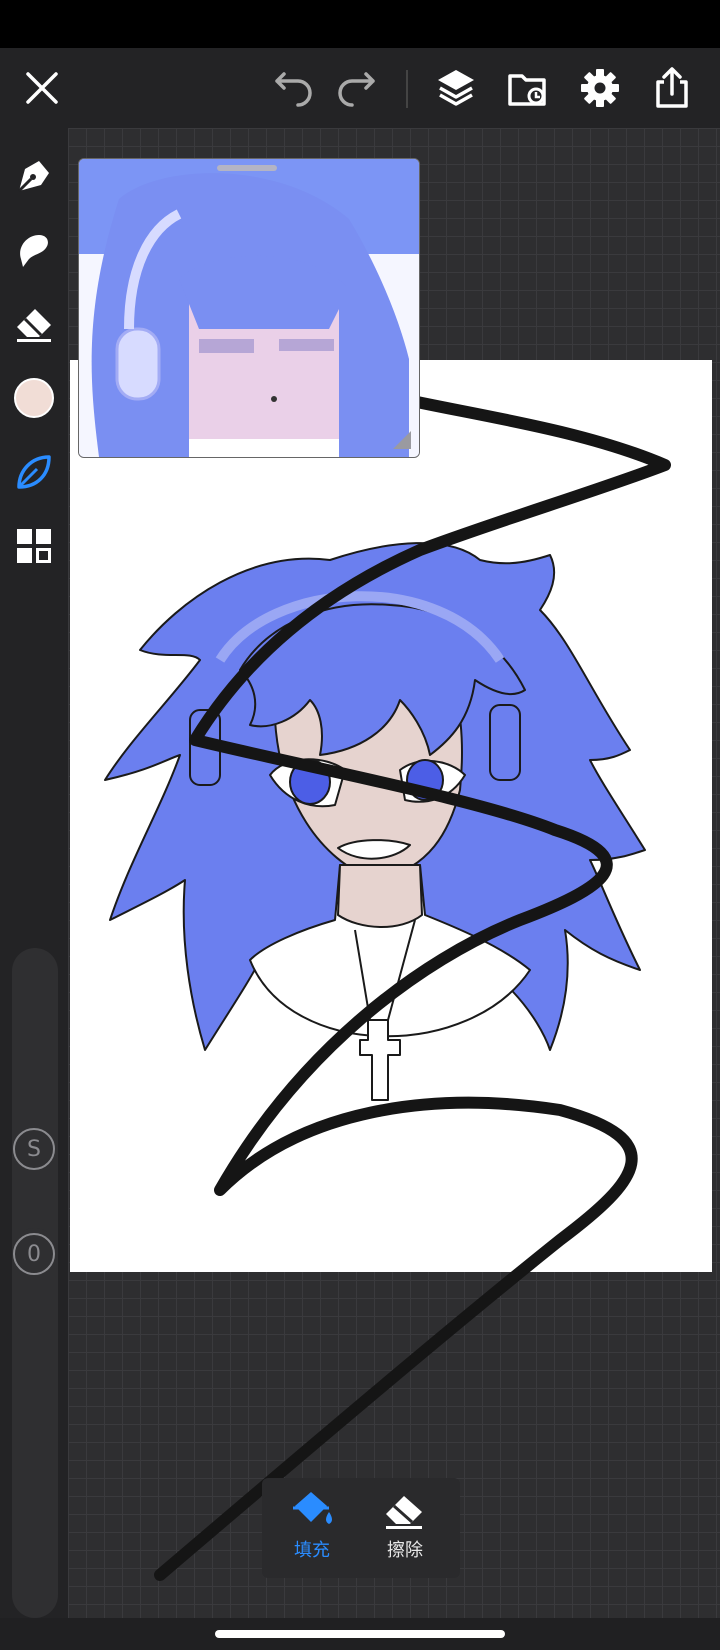 Image resolution: width=720 pixels, height=1650 pixels. Describe the element at coordinates (405, 1550) in the screenshot. I see `erase-label: 擦除` at that location.